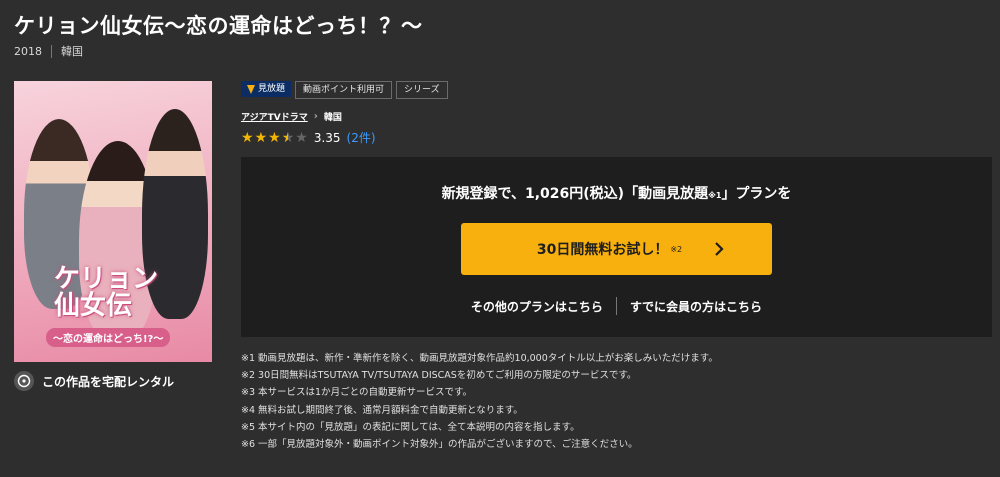  I want to click on plan-headline-note: ※1, so click(715, 195).